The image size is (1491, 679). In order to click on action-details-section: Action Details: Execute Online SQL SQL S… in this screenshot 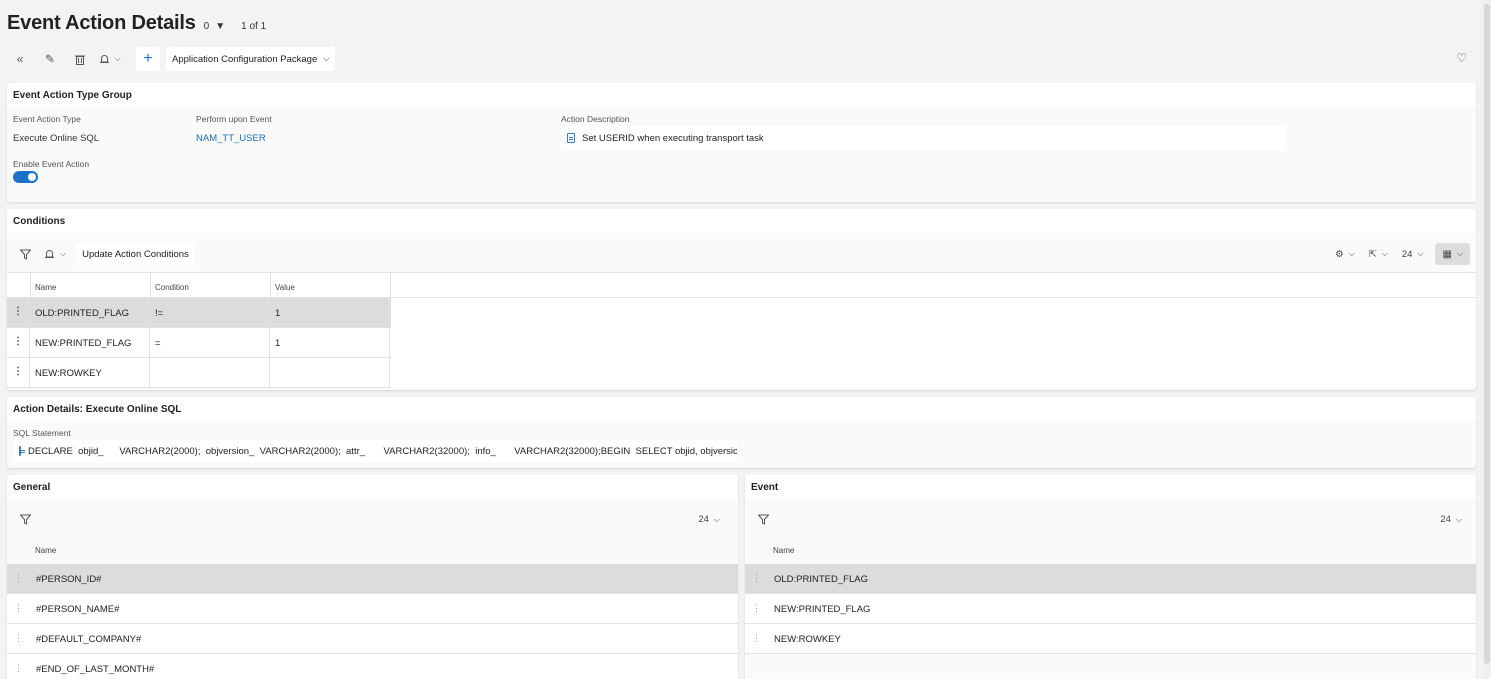, I will do `click(741, 432)`.